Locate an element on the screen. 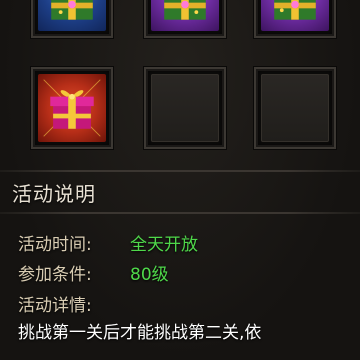 Image resolution: width=360 pixels, height=360 pixels. section-title: 活动说明 is located at coordinates (54, 194).